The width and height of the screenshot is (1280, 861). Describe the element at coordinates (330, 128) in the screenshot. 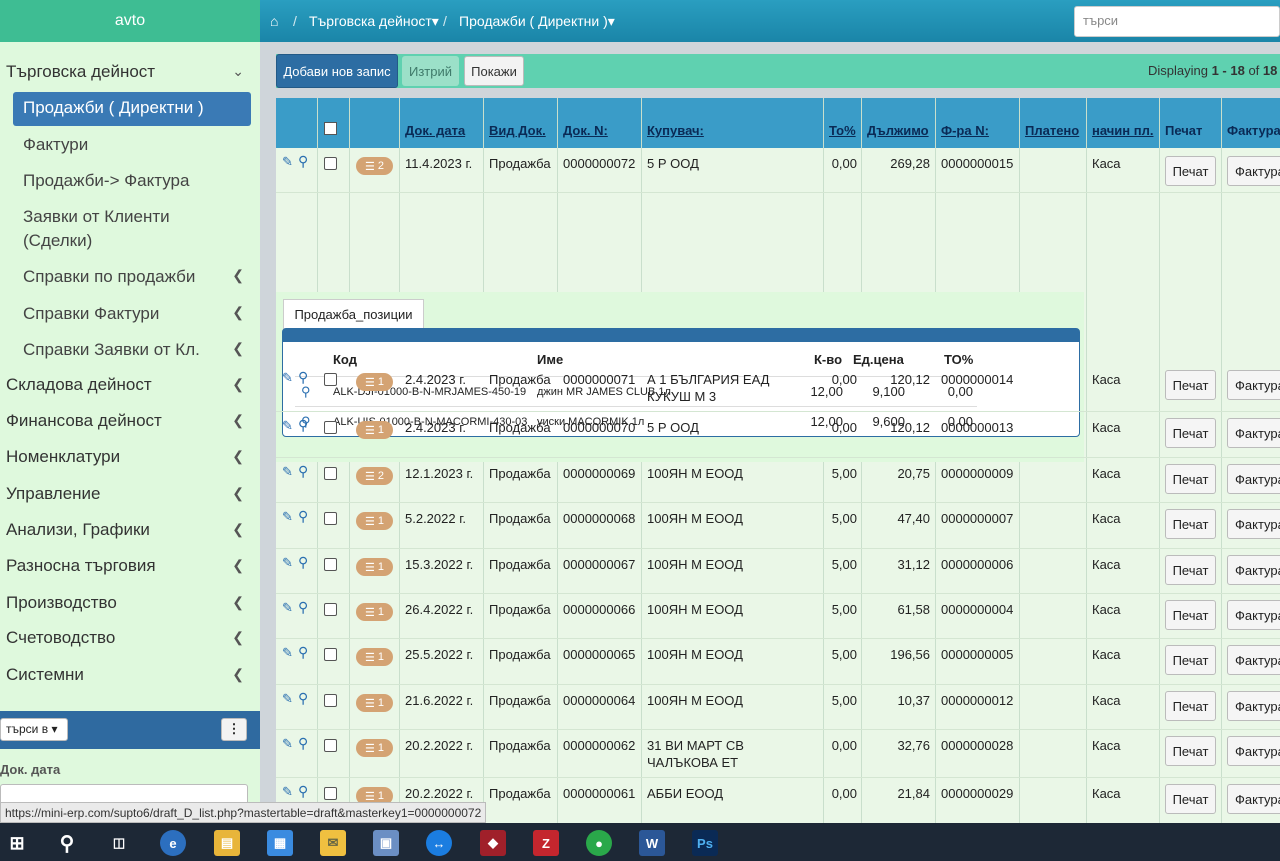

I see `select-all-checkbox` at that location.